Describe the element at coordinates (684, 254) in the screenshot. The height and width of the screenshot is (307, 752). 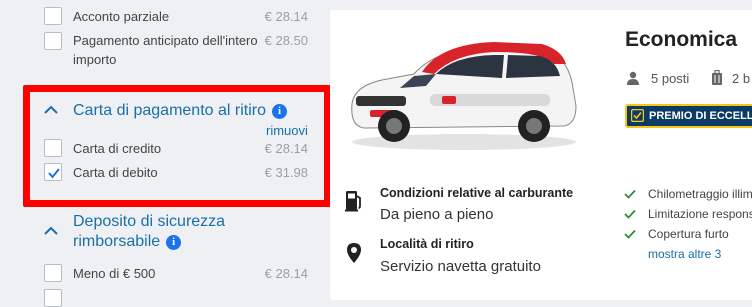
I see `show-more-link: mostra altre 3` at that location.